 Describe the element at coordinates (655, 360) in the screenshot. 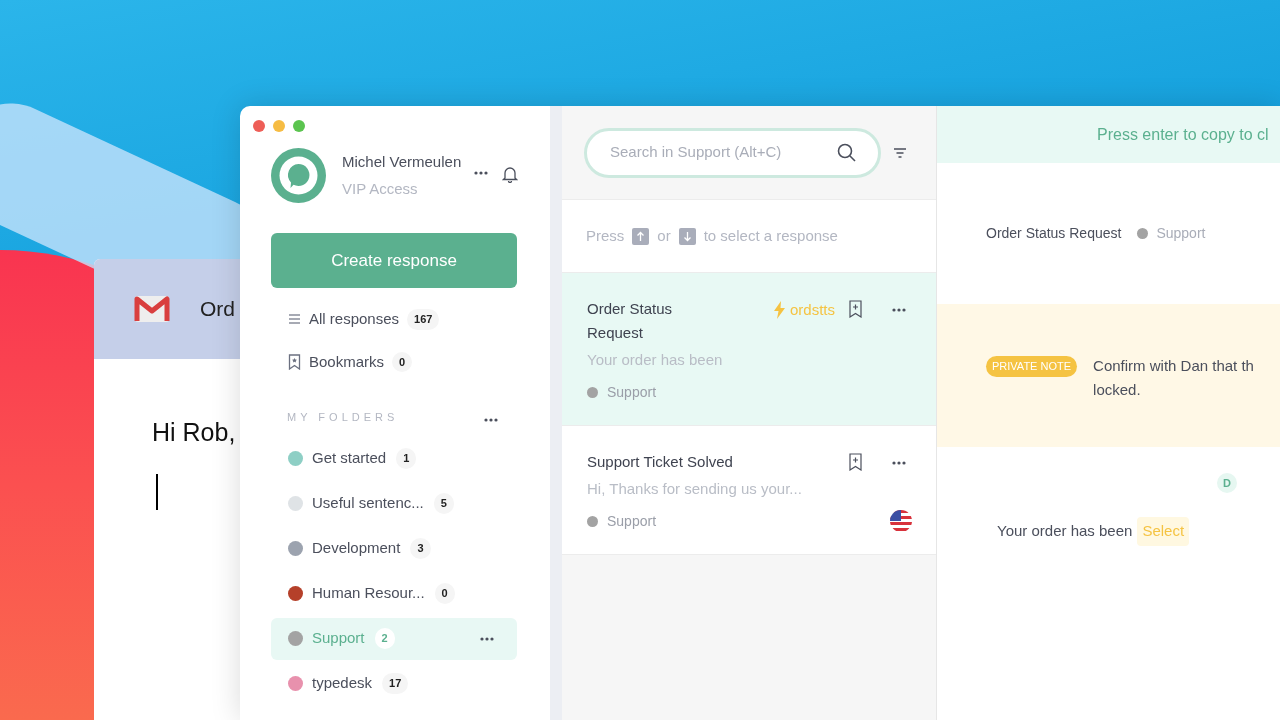

I see `response-preview: Your order has been` at that location.